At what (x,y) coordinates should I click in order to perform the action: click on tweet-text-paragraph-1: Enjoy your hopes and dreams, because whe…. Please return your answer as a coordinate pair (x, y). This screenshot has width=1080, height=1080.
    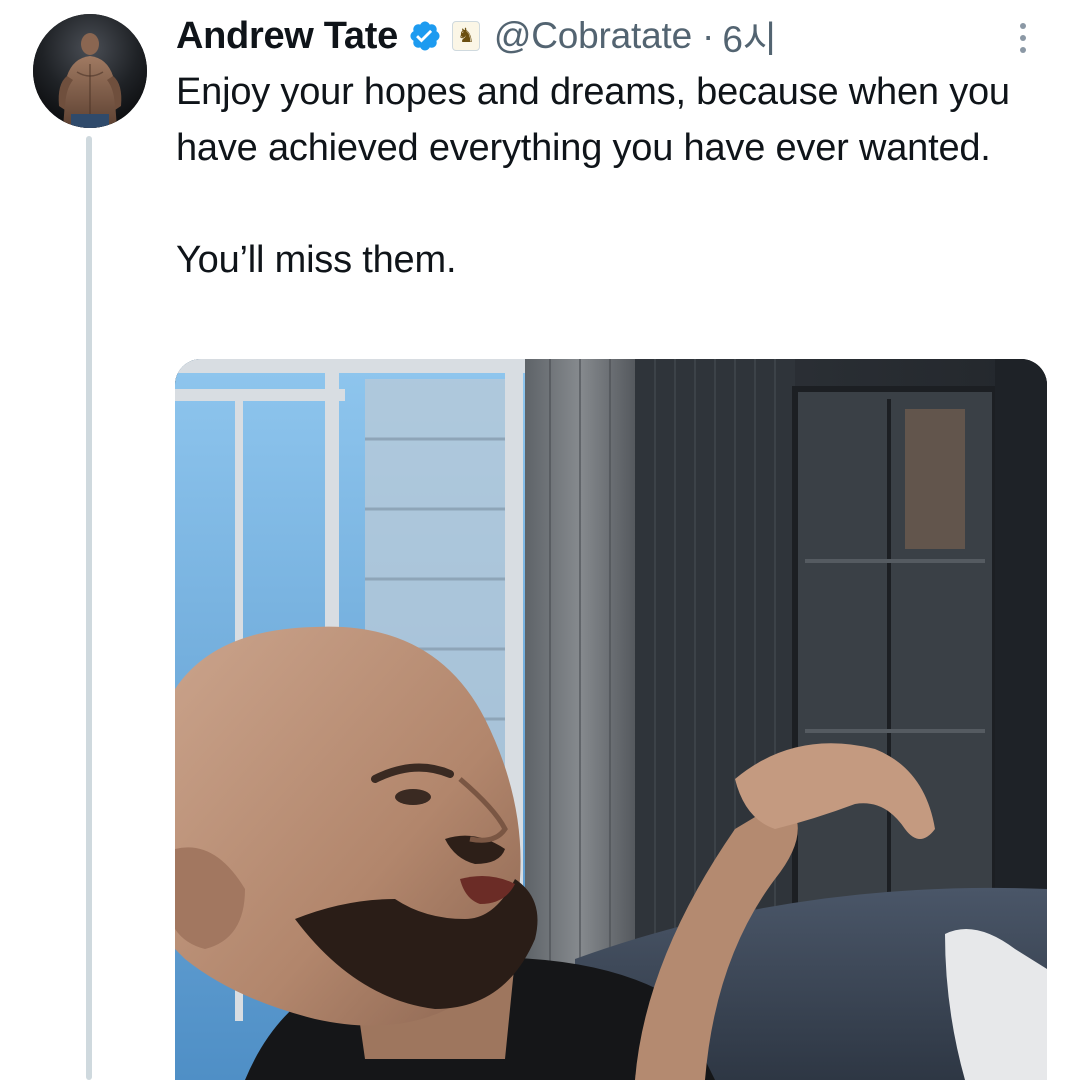
    Looking at the image, I should click on (593, 120).